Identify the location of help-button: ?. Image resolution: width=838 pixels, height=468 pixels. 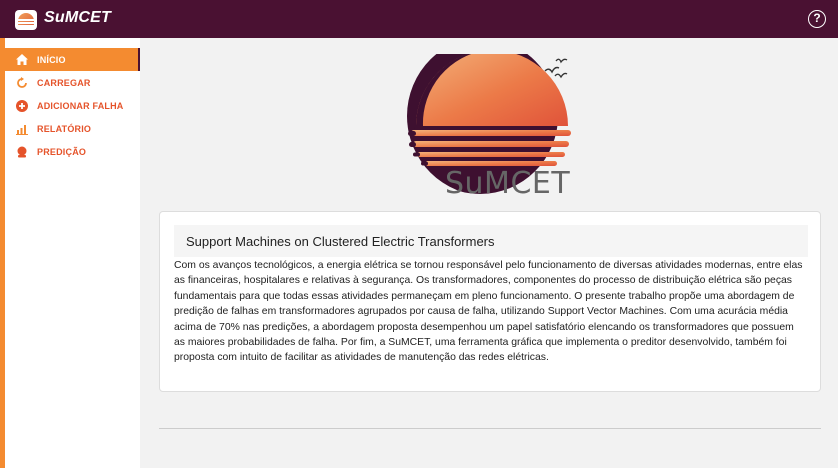
(817, 19).